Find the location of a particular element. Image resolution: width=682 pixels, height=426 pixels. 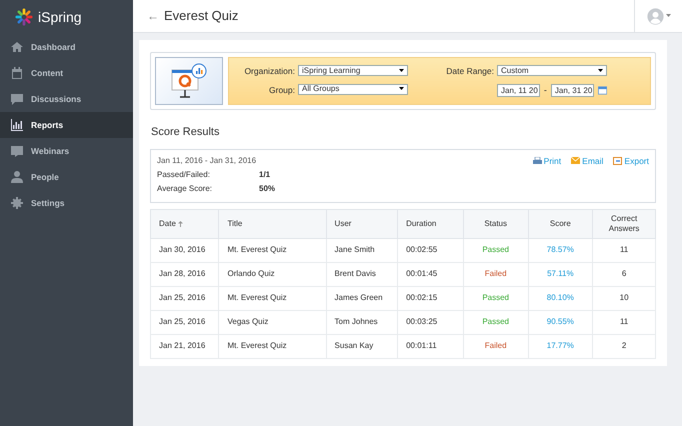

sort-arrow-icon is located at coordinates (181, 223).